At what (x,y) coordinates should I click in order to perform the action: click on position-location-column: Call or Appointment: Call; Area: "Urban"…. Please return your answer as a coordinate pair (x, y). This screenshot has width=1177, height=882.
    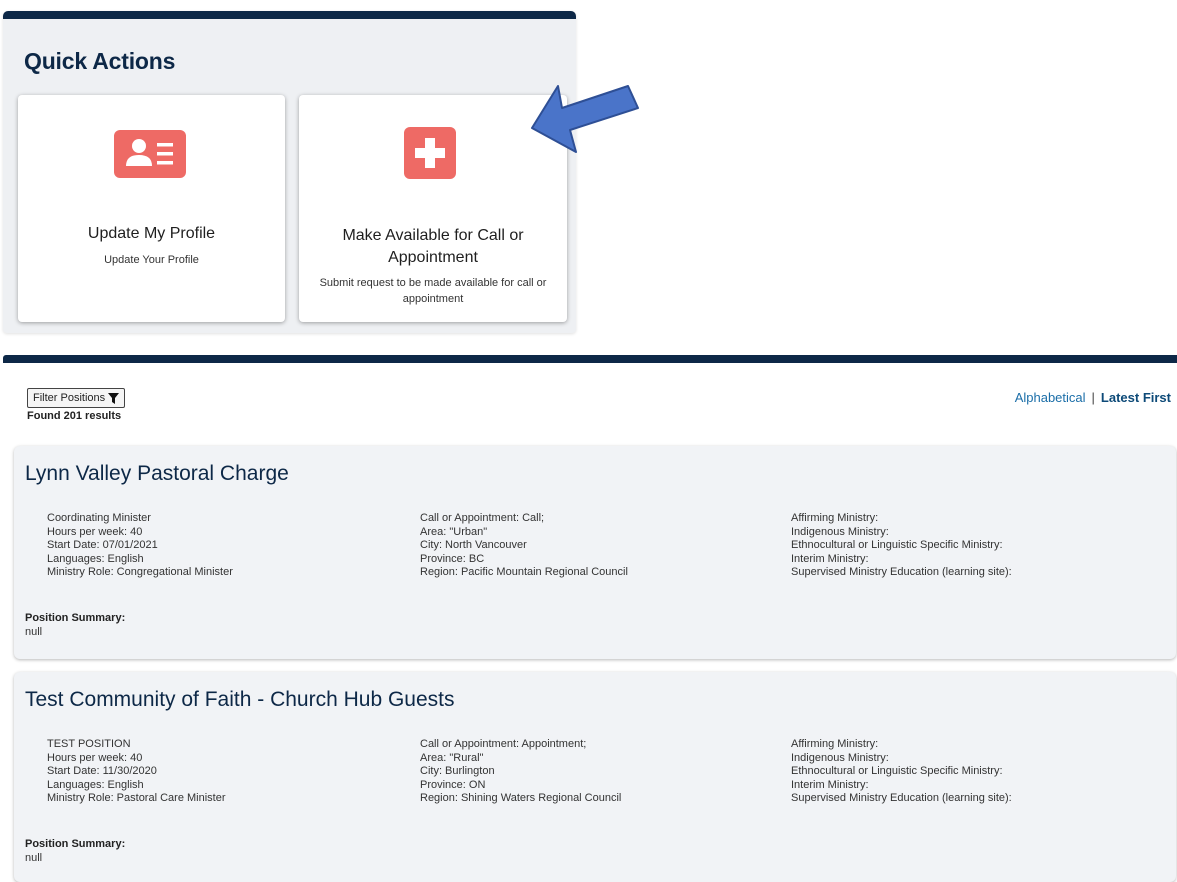
    Looking at the image, I should click on (524, 546).